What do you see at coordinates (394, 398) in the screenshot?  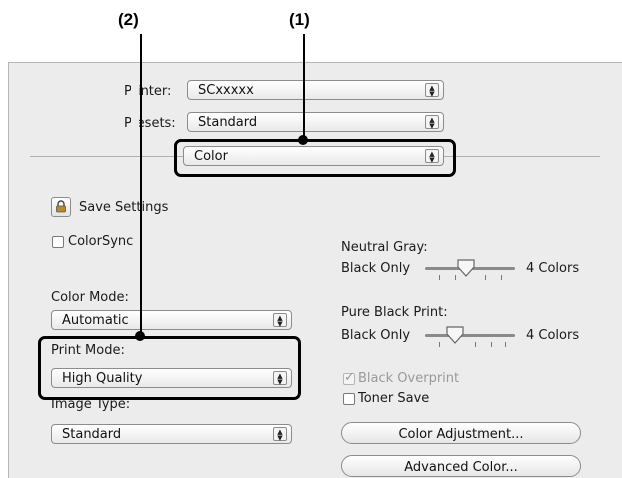 I see `toner-save-label: Toner Save` at bounding box center [394, 398].